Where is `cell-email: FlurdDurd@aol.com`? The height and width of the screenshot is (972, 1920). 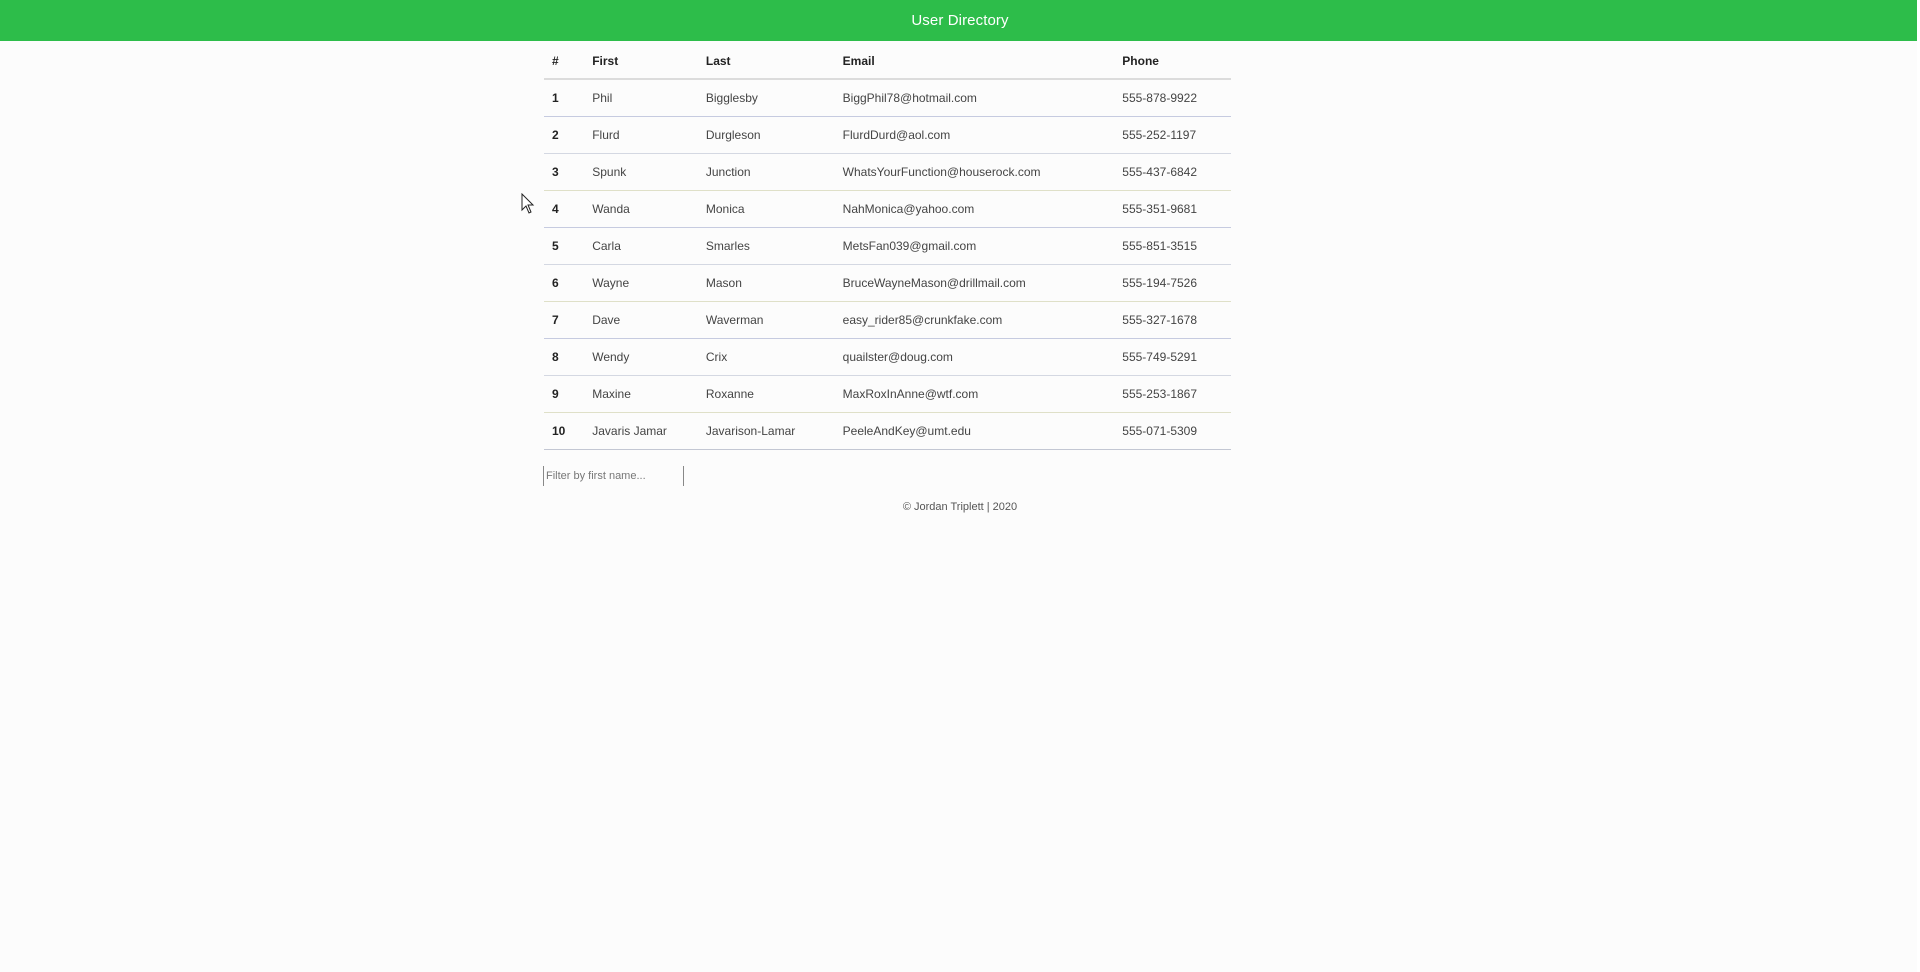 cell-email: FlurdDurd@aol.com is located at coordinates (974, 135).